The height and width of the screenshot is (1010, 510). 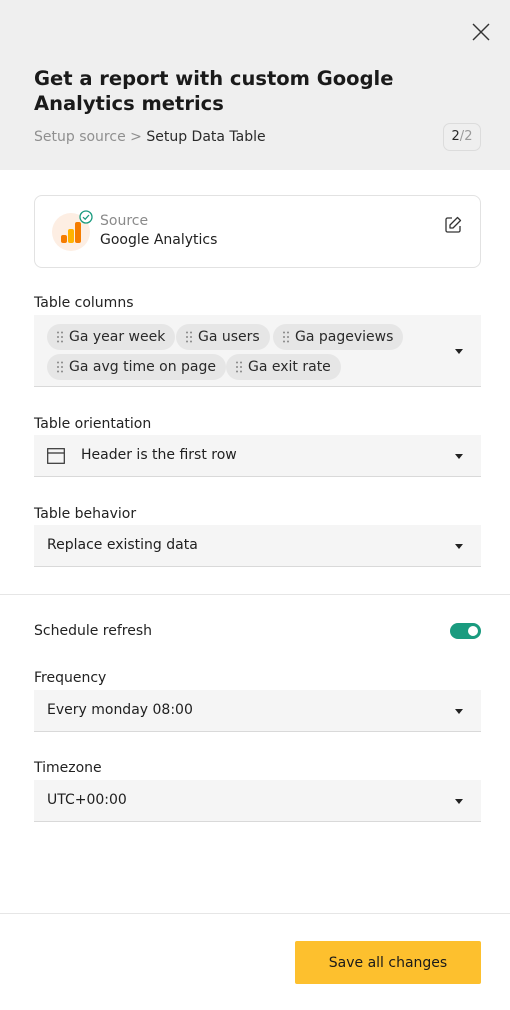 What do you see at coordinates (255, 913) in the screenshot?
I see `footer-divider` at bounding box center [255, 913].